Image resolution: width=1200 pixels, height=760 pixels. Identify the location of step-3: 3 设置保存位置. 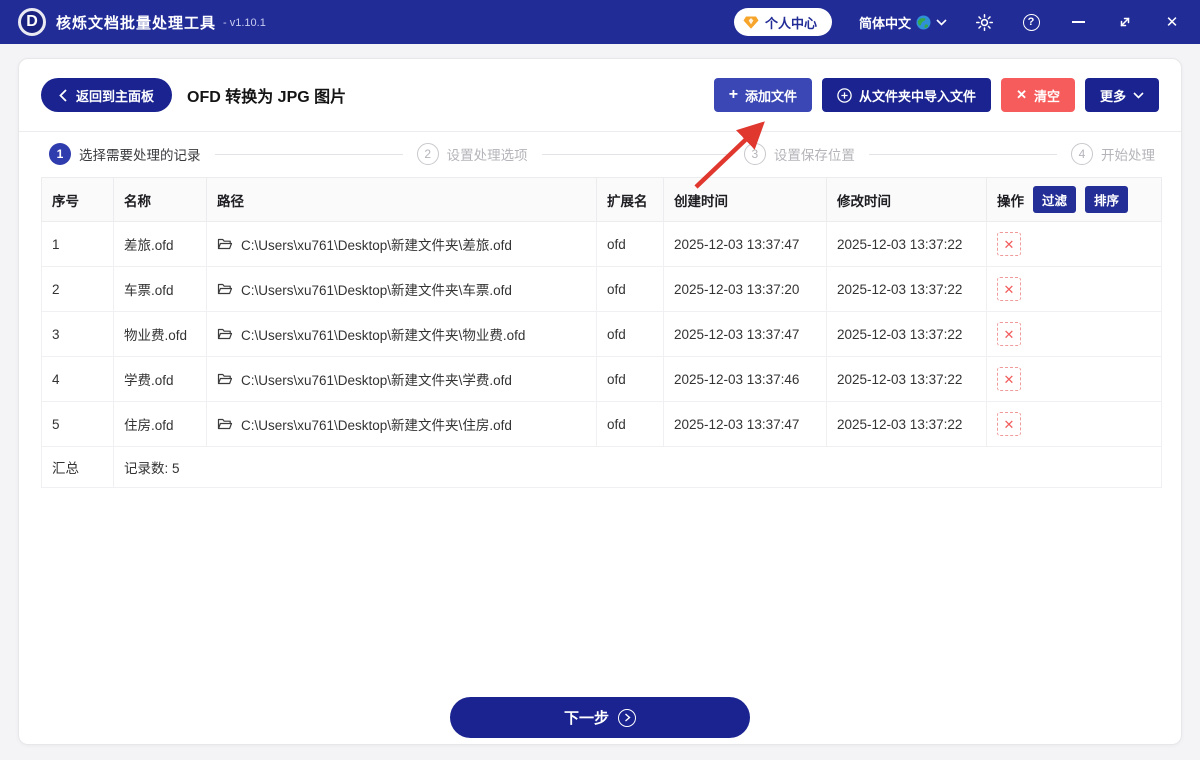
(799, 154).